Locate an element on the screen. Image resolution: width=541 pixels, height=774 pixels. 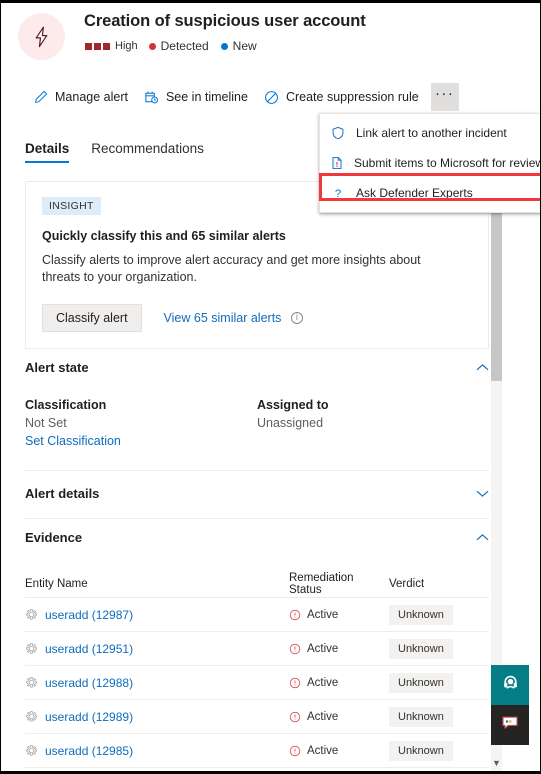
section-evidence-header: Evidence is located at coordinates (257, 537).